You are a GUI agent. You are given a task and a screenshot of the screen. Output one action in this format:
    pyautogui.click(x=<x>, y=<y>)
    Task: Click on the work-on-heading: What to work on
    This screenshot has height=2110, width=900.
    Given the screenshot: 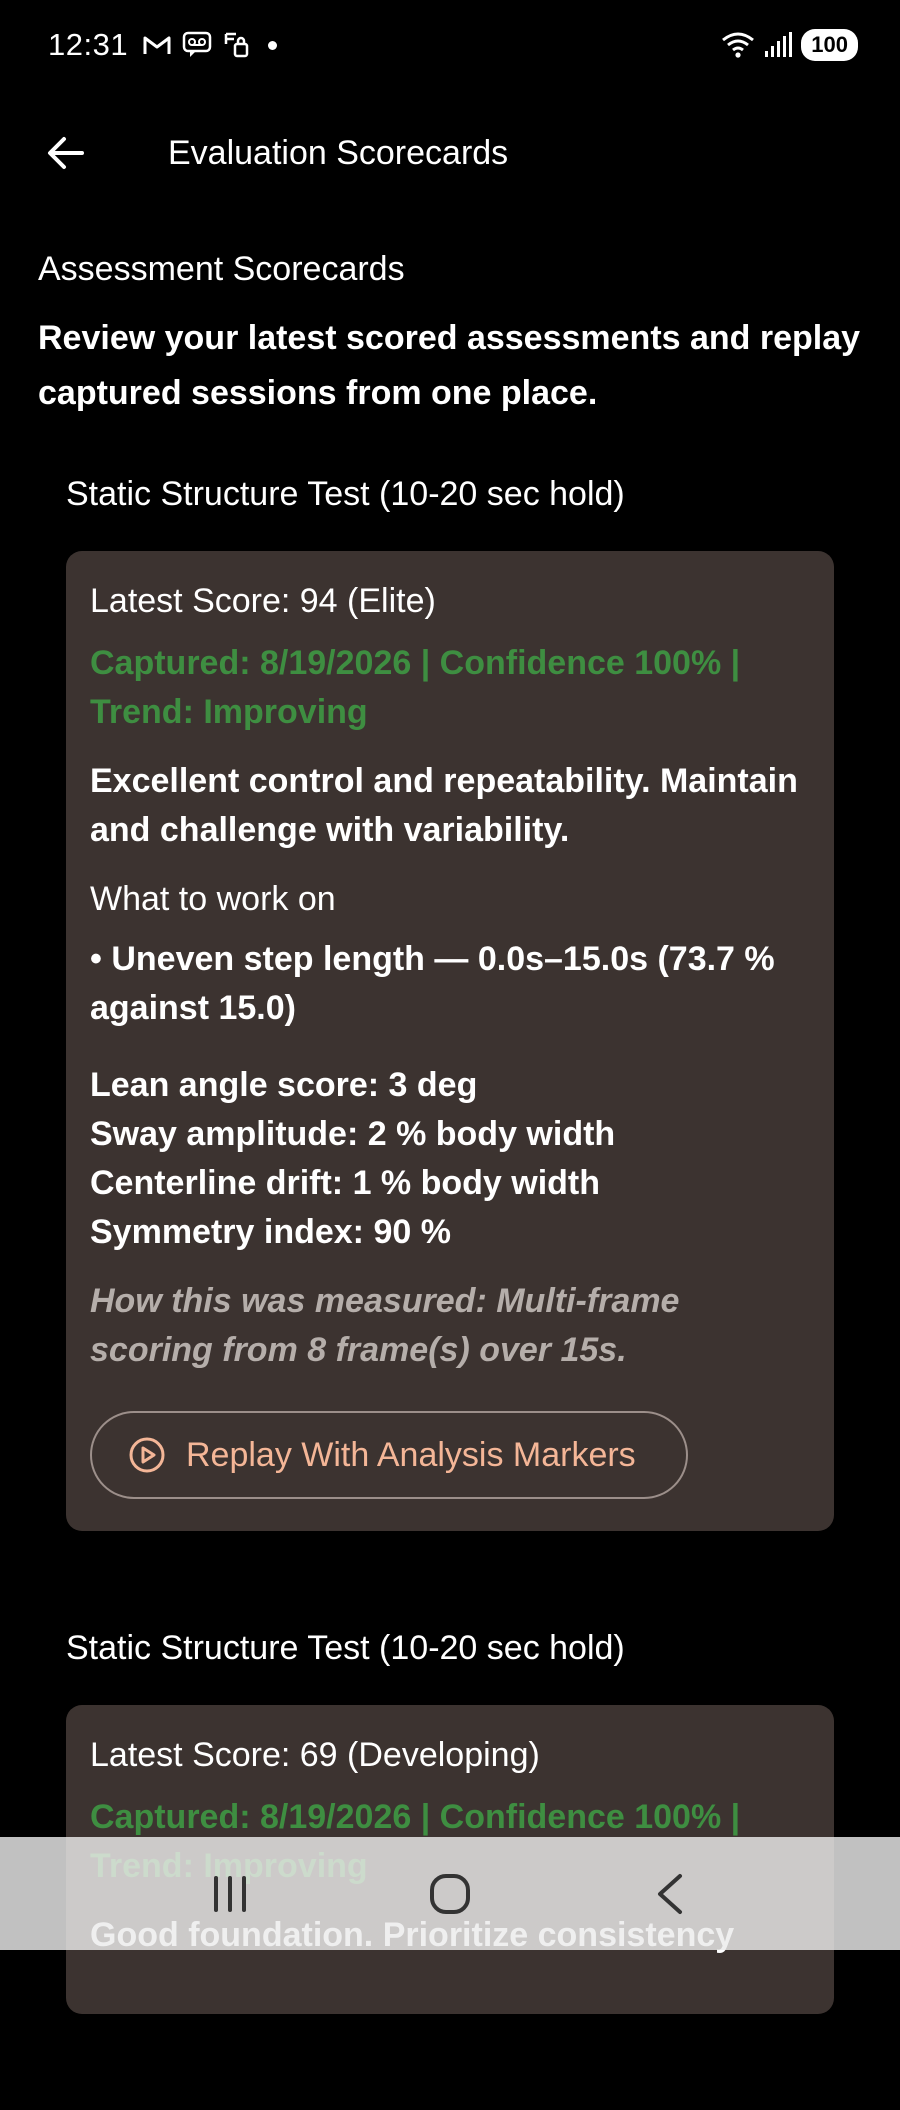 What is the action you would take?
    pyautogui.click(x=213, y=899)
    